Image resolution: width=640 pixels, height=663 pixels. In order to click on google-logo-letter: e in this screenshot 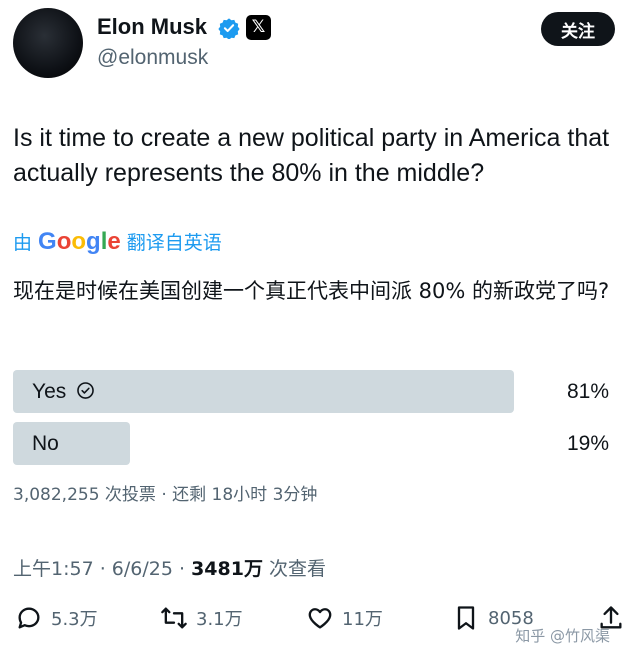, I will do `click(114, 241)`.